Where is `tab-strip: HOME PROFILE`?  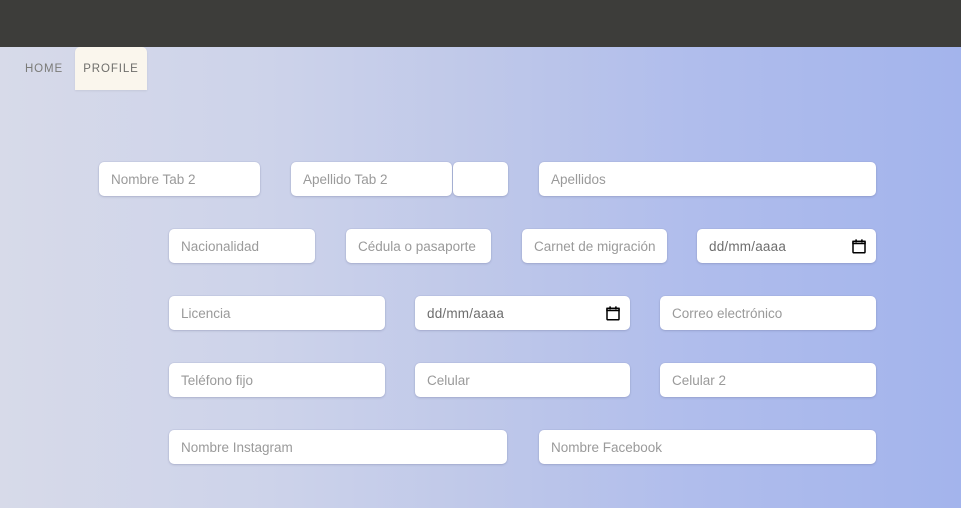 tab-strip: HOME PROFILE is located at coordinates (480, 68).